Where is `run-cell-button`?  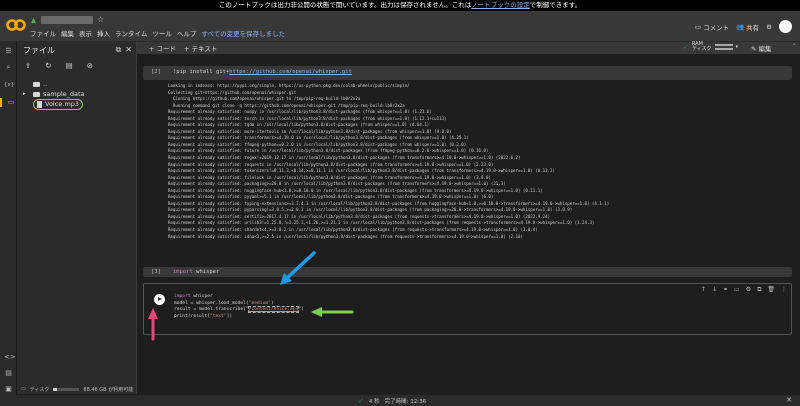
run-cell-button is located at coordinates (159, 299).